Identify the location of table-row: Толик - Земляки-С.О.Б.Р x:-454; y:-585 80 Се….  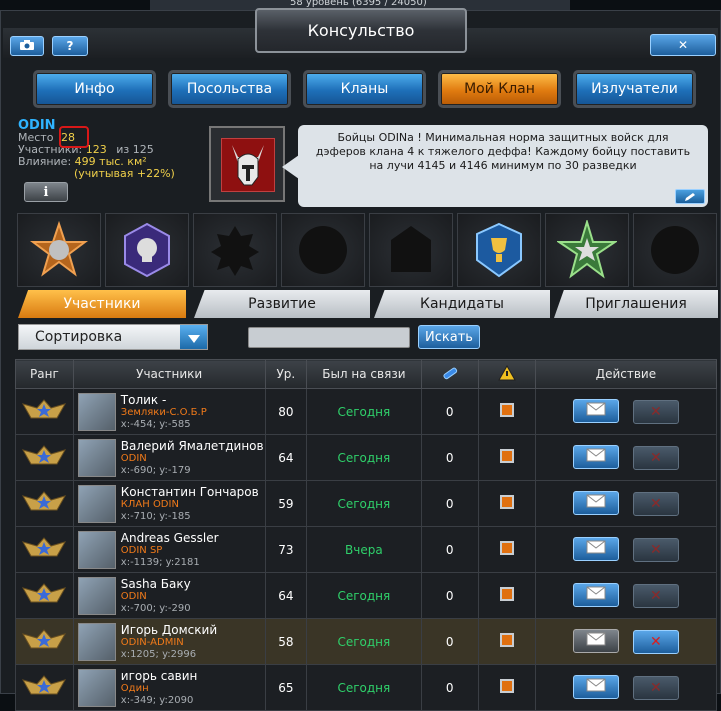
(366, 411).